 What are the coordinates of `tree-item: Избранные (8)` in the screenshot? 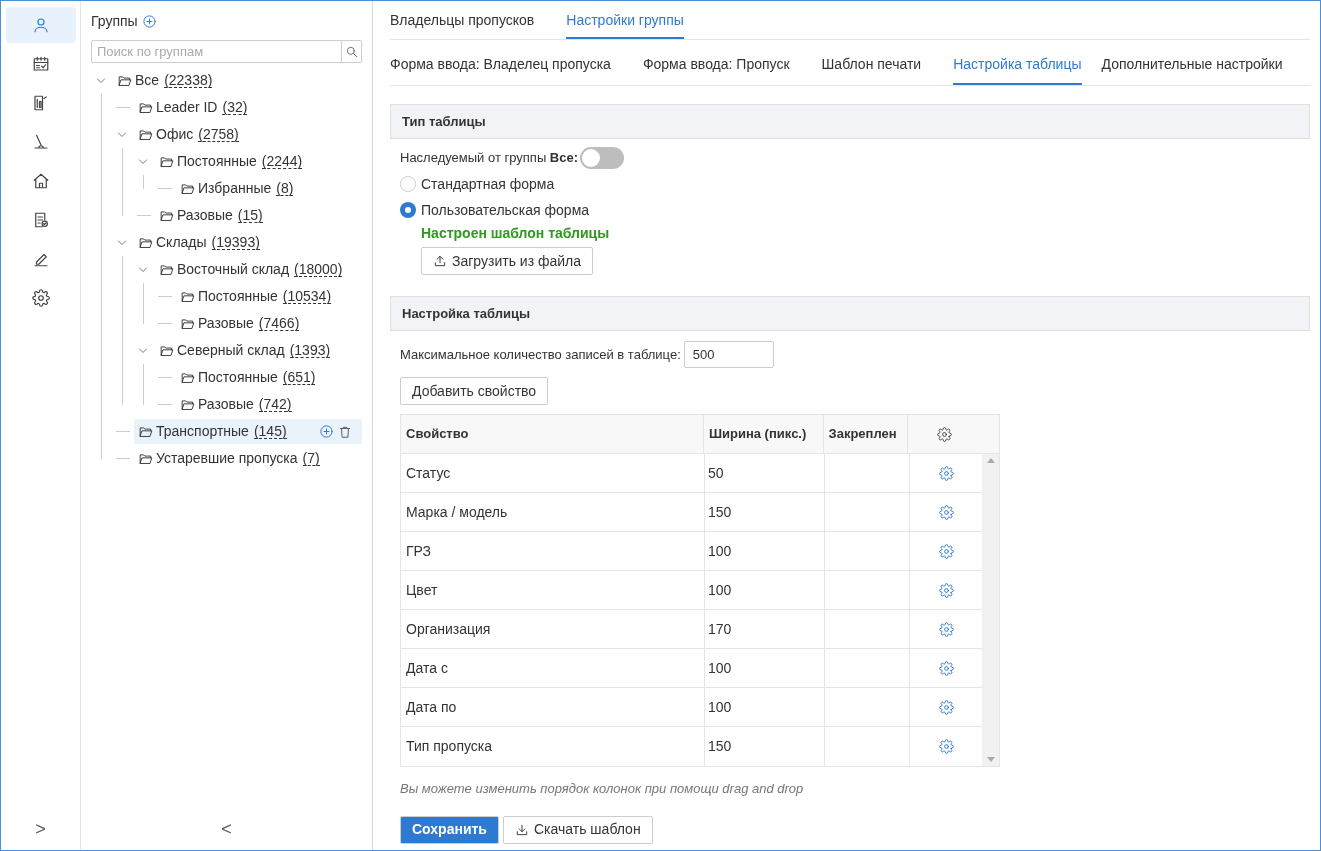 It's located at (237, 188).